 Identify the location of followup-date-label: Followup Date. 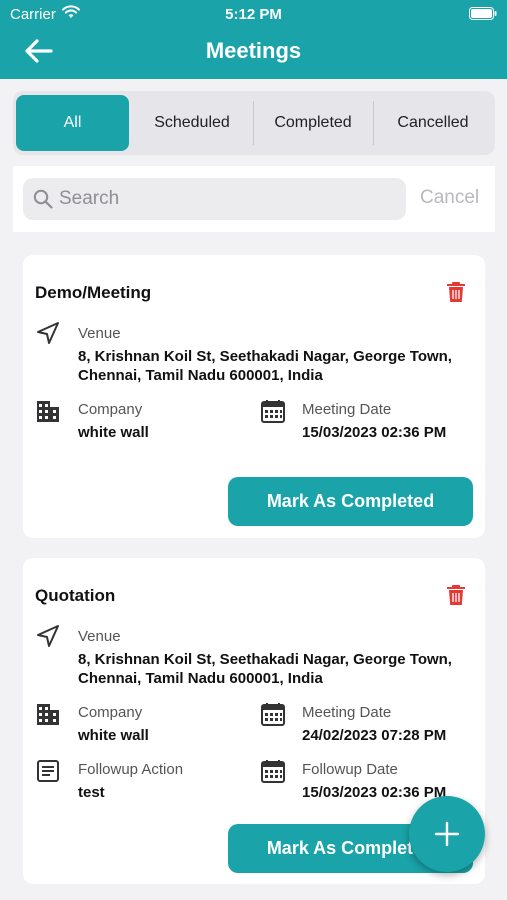
(350, 769).